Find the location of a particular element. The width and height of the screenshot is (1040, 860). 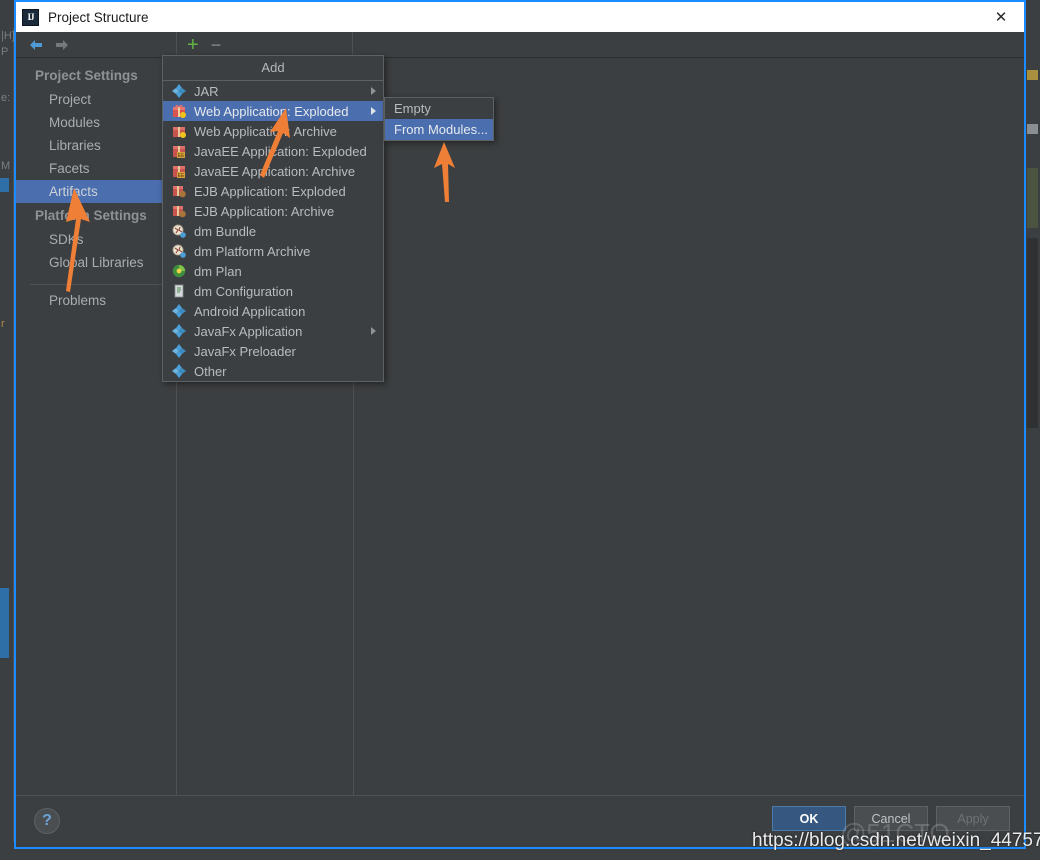

sidebar-item-facets: Facets is located at coordinates (96, 168).